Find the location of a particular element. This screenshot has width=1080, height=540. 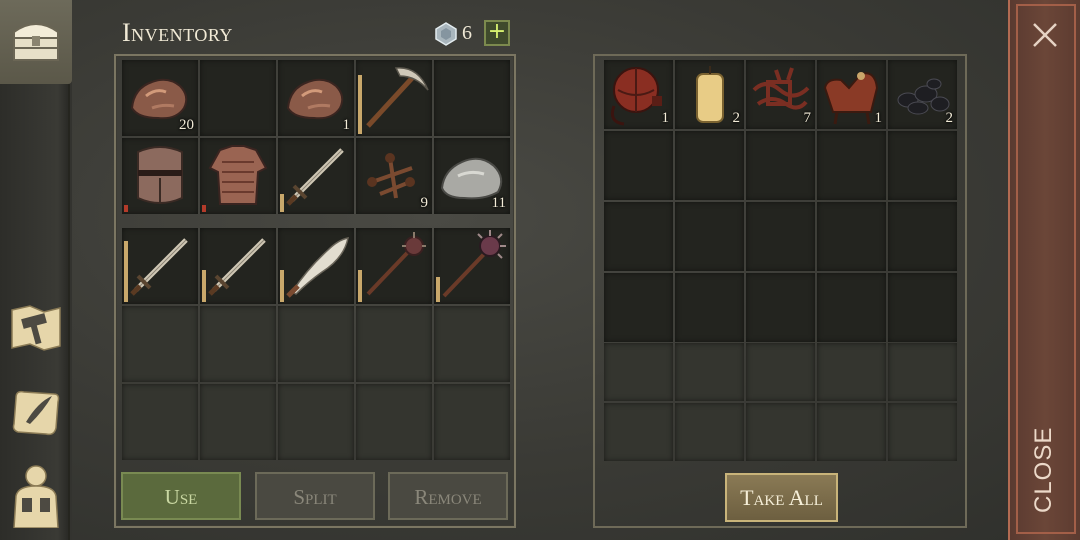

pickaxe-icon is located at coordinates (397, 97).